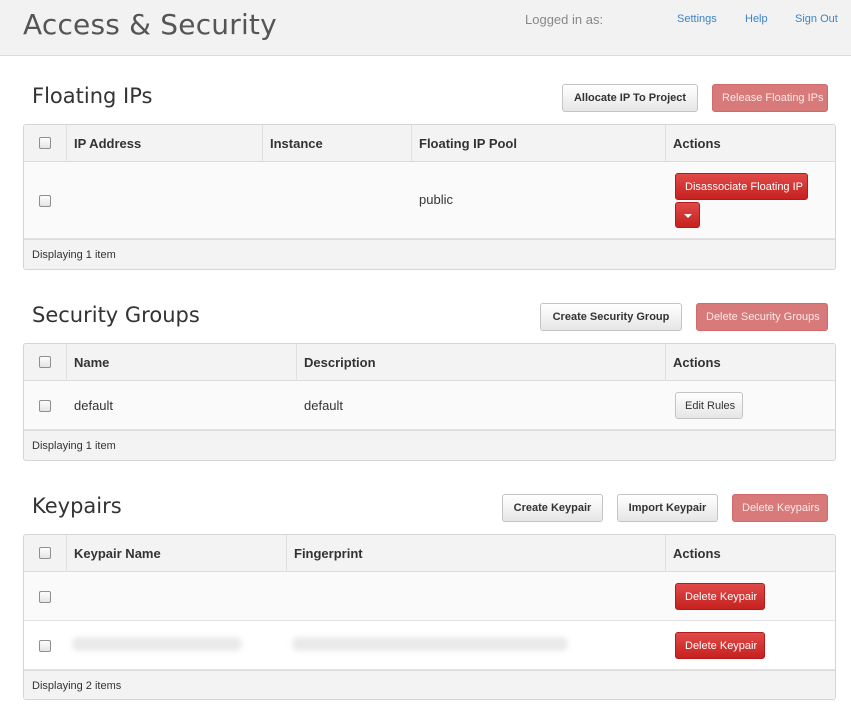 This screenshot has height=710, width=851. Describe the element at coordinates (77, 506) in the screenshot. I see `keypairs-title: Keypairs` at that location.